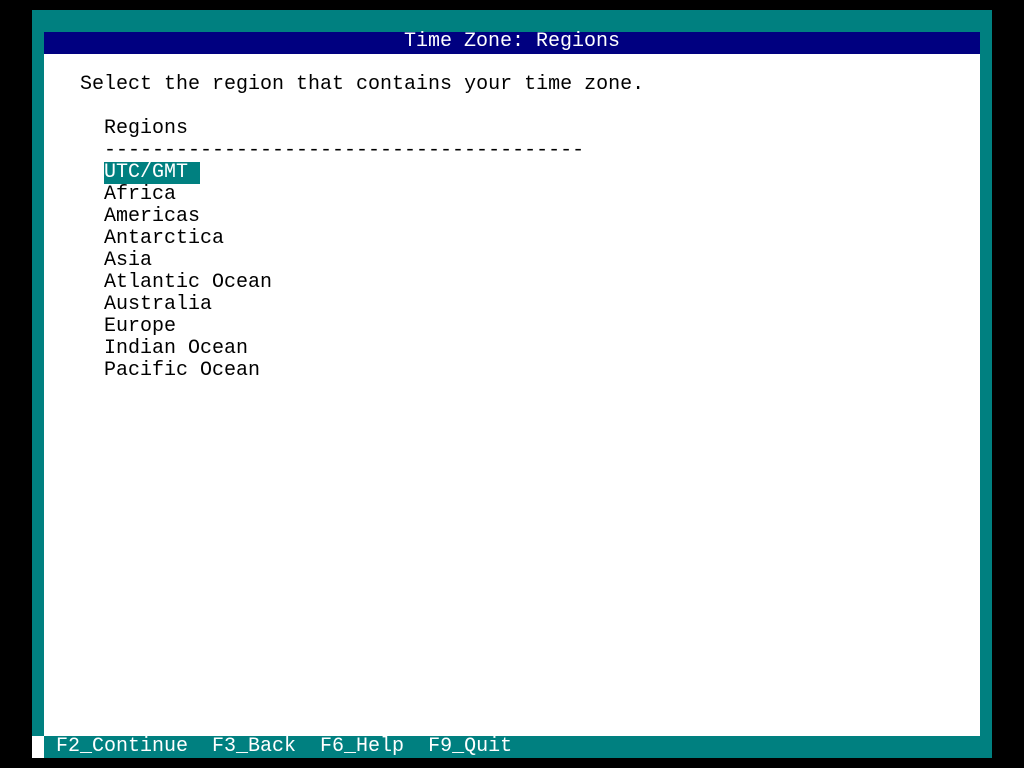  What do you see at coordinates (194, 217) in the screenshot?
I see `region-item-americas: Americas` at bounding box center [194, 217].